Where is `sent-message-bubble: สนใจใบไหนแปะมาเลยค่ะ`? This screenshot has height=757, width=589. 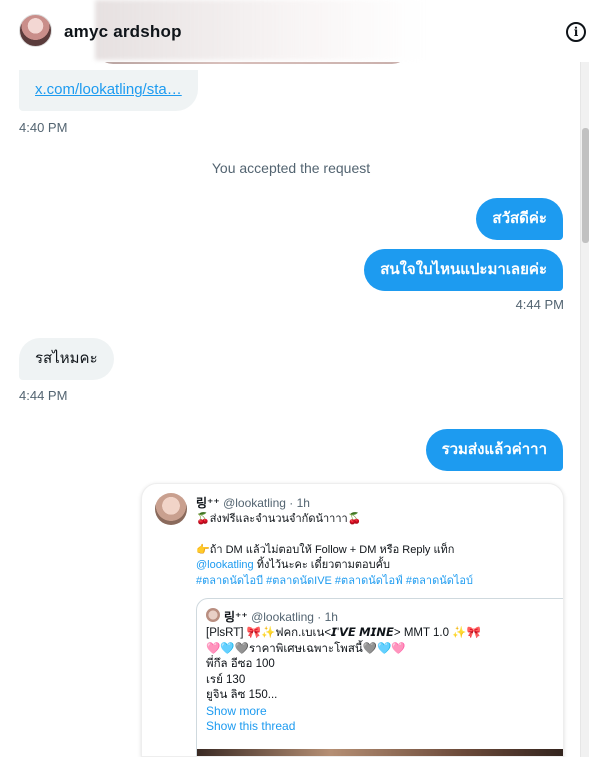
sent-message-bubble: สนใจใบไหนแปะมาเลยค่ะ is located at coordinates (463, 270).